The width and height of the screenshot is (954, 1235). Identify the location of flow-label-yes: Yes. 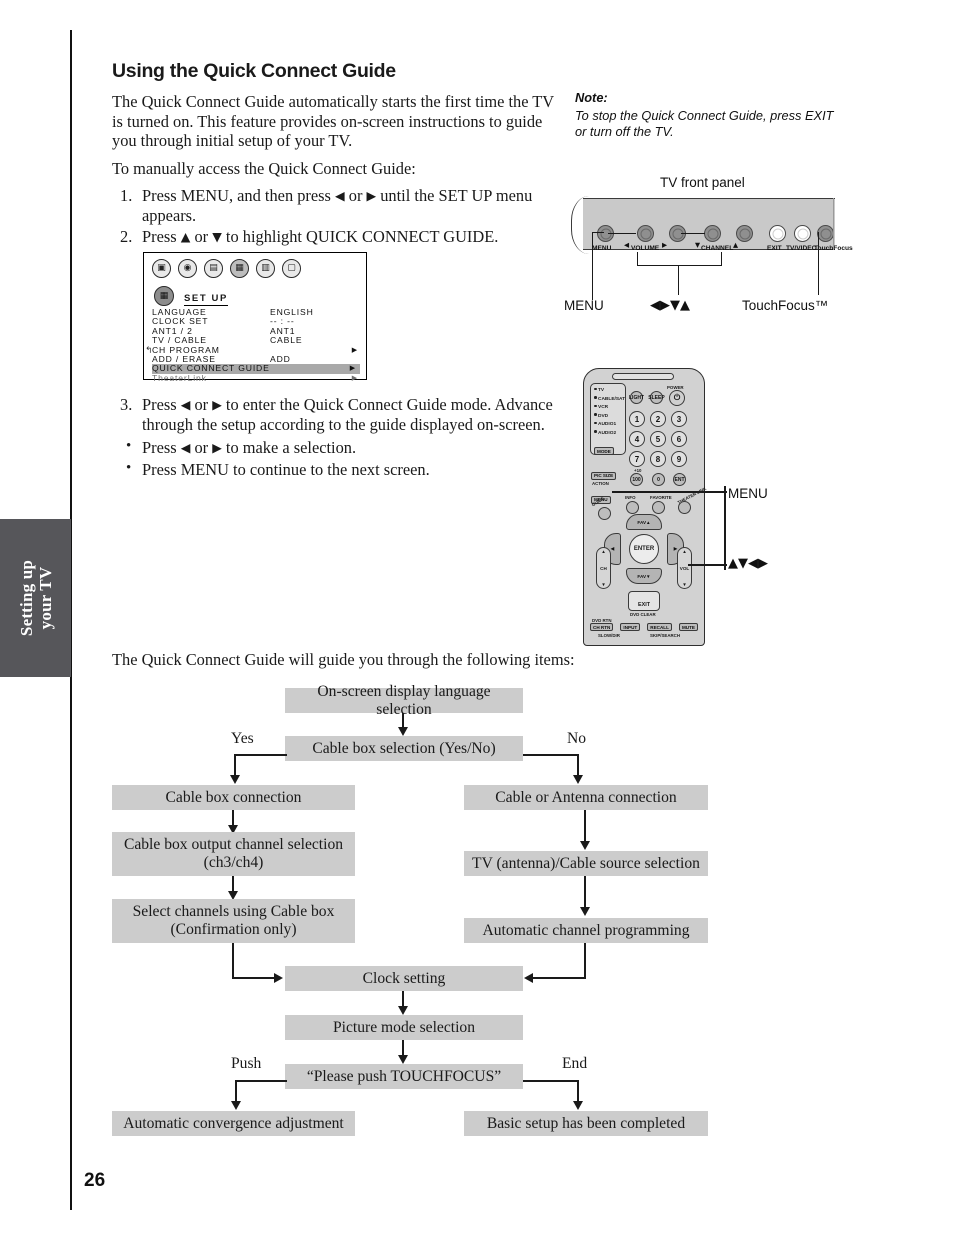
(242, 738).